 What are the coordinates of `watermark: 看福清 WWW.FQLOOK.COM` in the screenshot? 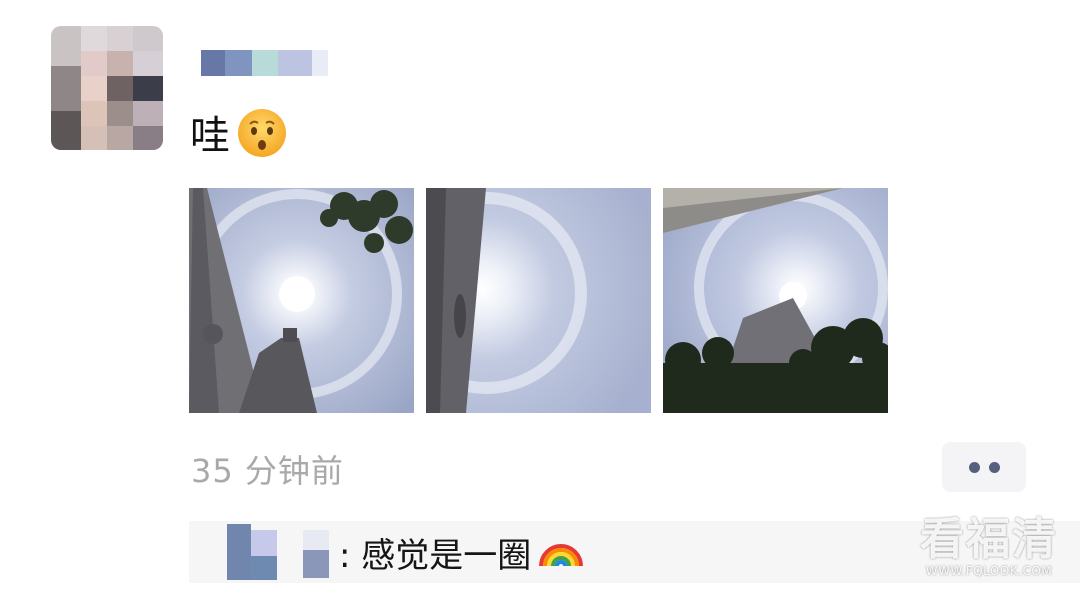 It's located at (989, 546).